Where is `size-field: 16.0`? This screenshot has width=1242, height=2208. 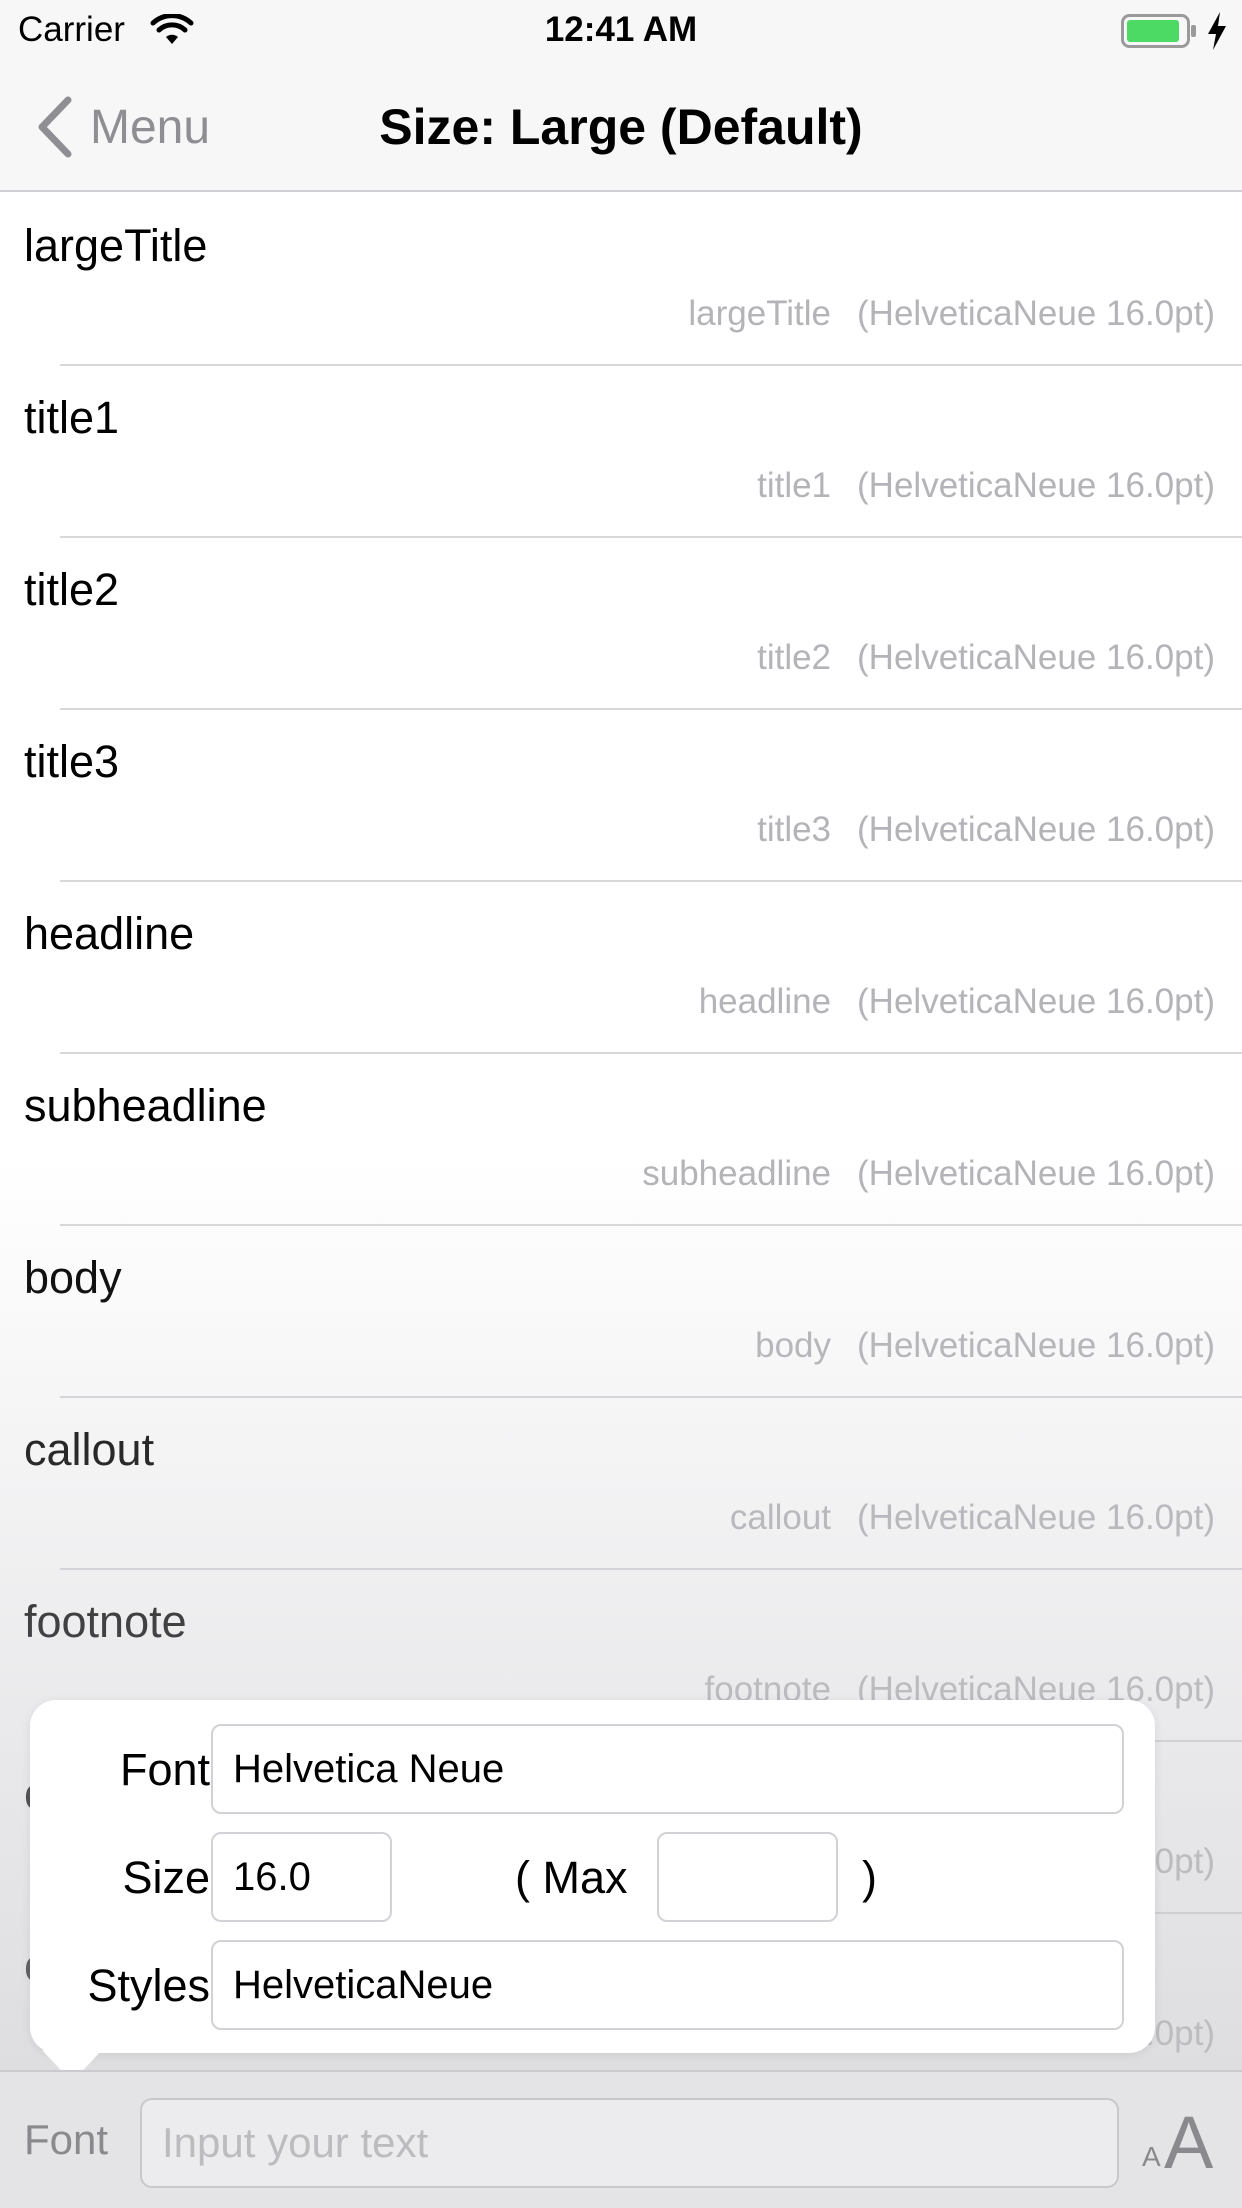 size-field: 16.0 is located at coordinates (301, 1877).